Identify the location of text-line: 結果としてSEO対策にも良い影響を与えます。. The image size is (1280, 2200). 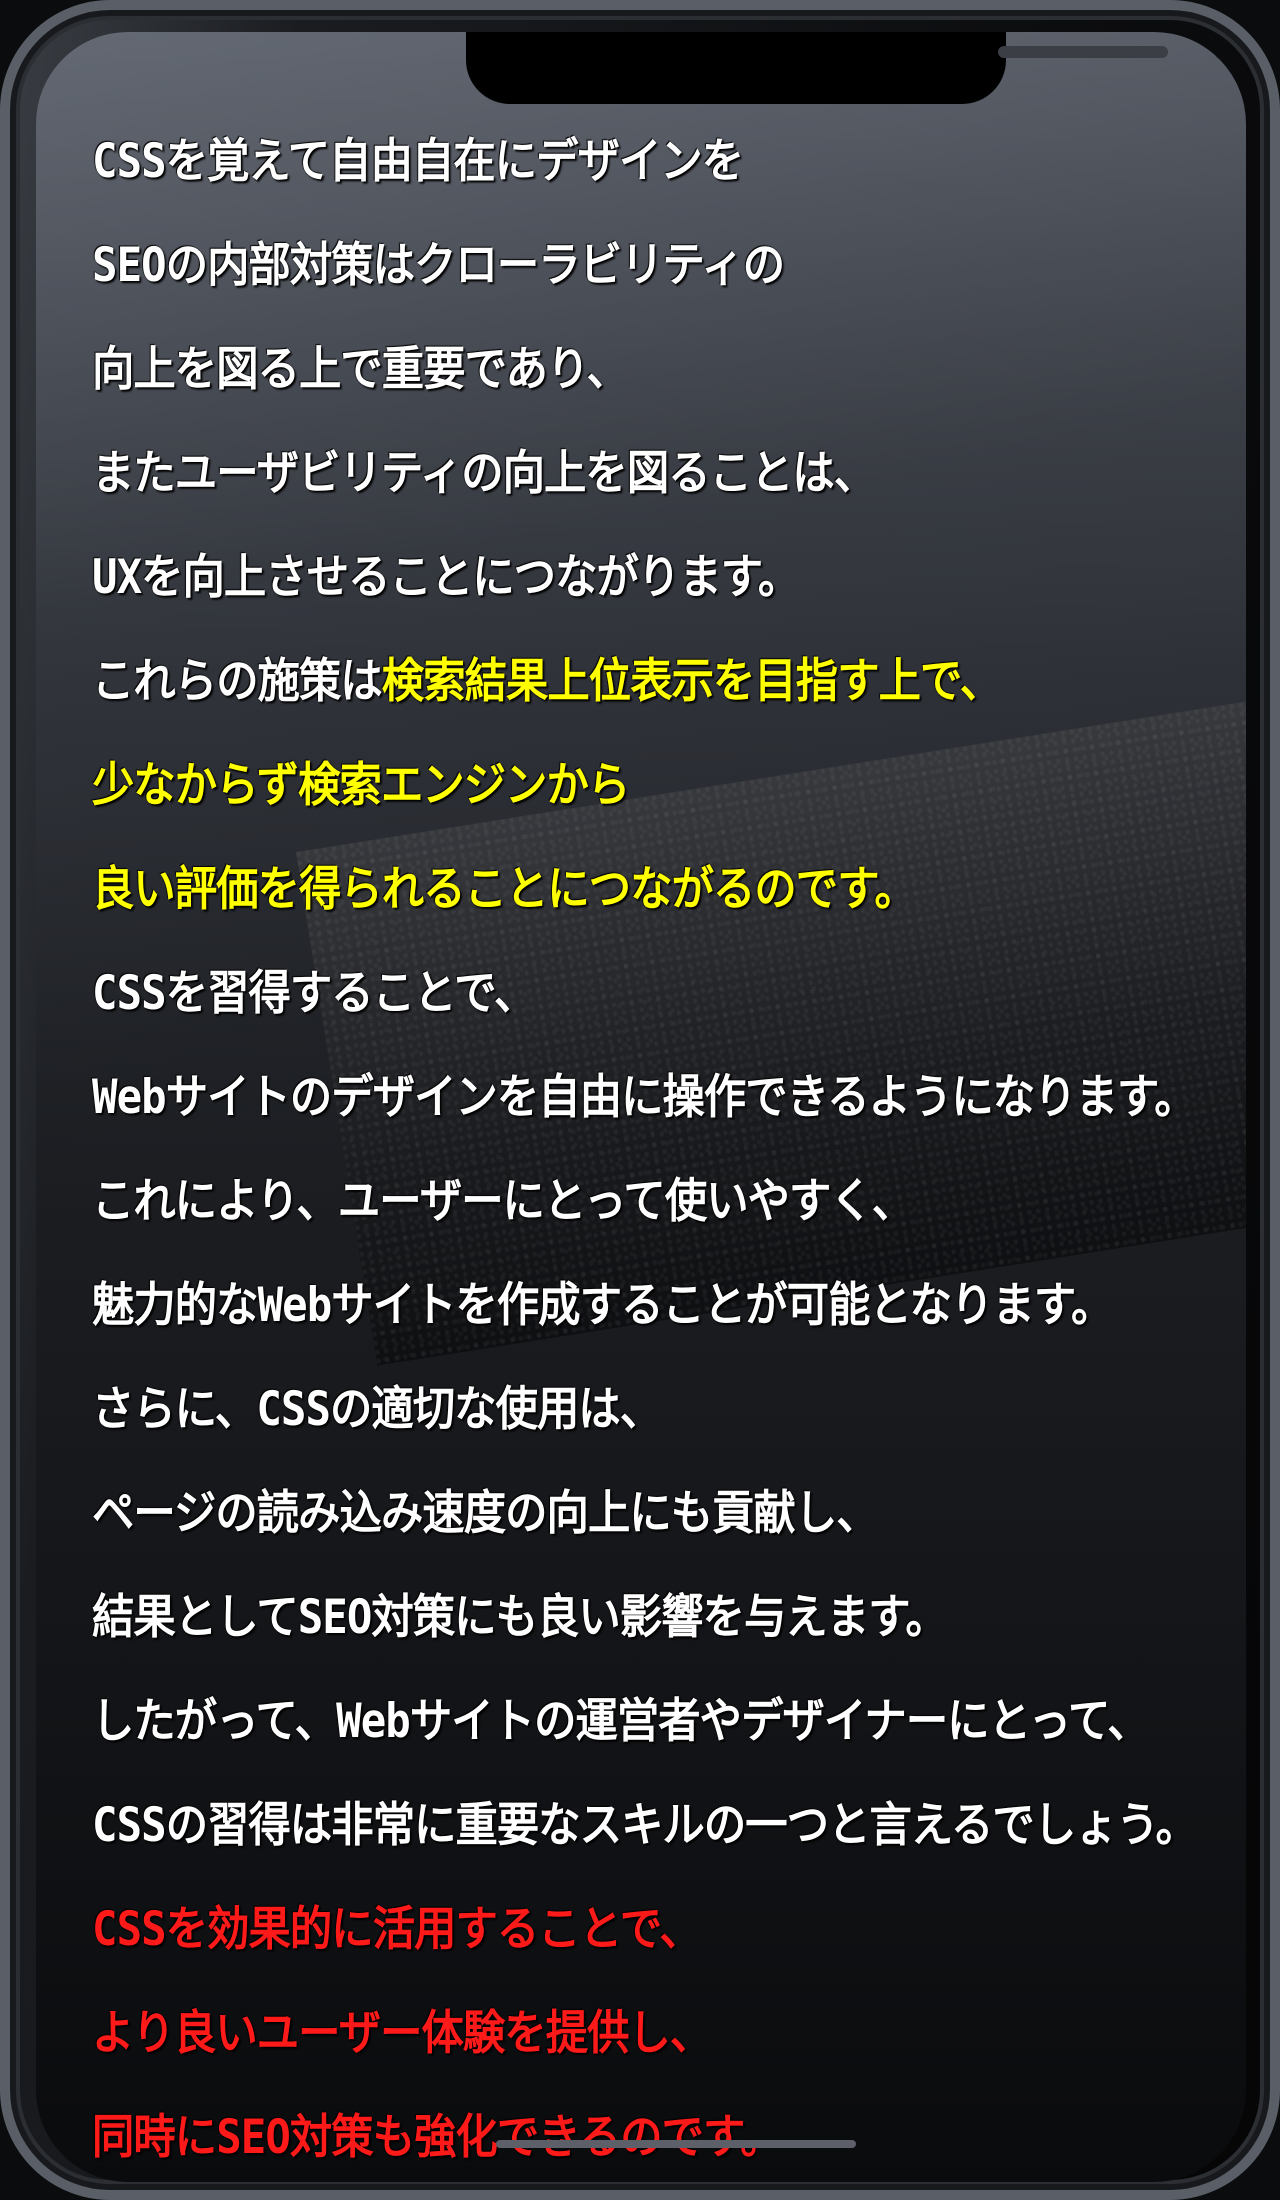
(632, 1618).